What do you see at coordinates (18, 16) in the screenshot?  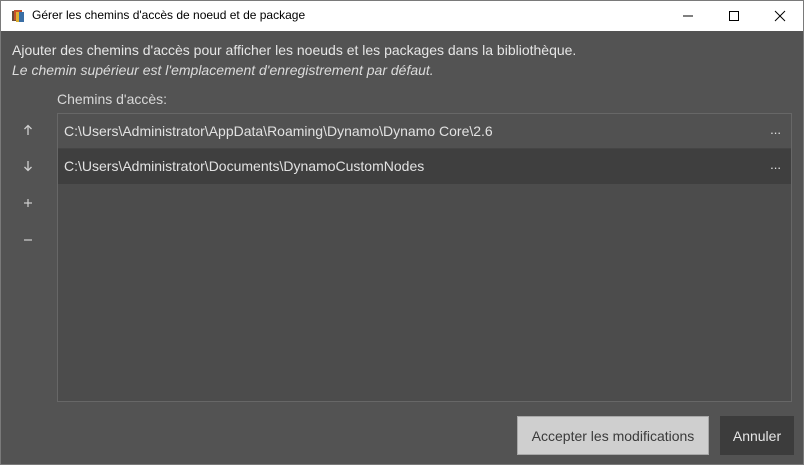 I see `dynamo-app-icon` at bounding box center [18, 16].